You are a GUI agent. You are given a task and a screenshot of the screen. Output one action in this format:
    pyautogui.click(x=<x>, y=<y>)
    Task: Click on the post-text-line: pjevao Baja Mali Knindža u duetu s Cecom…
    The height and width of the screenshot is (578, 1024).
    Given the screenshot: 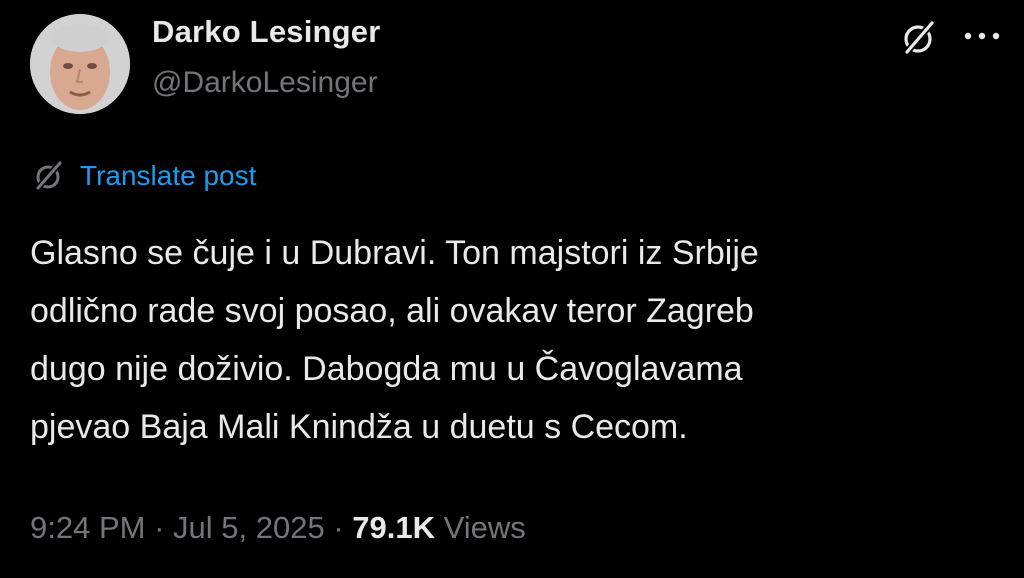 What is the action you would take?
    pyautogui.click(x=359, y=427)
    